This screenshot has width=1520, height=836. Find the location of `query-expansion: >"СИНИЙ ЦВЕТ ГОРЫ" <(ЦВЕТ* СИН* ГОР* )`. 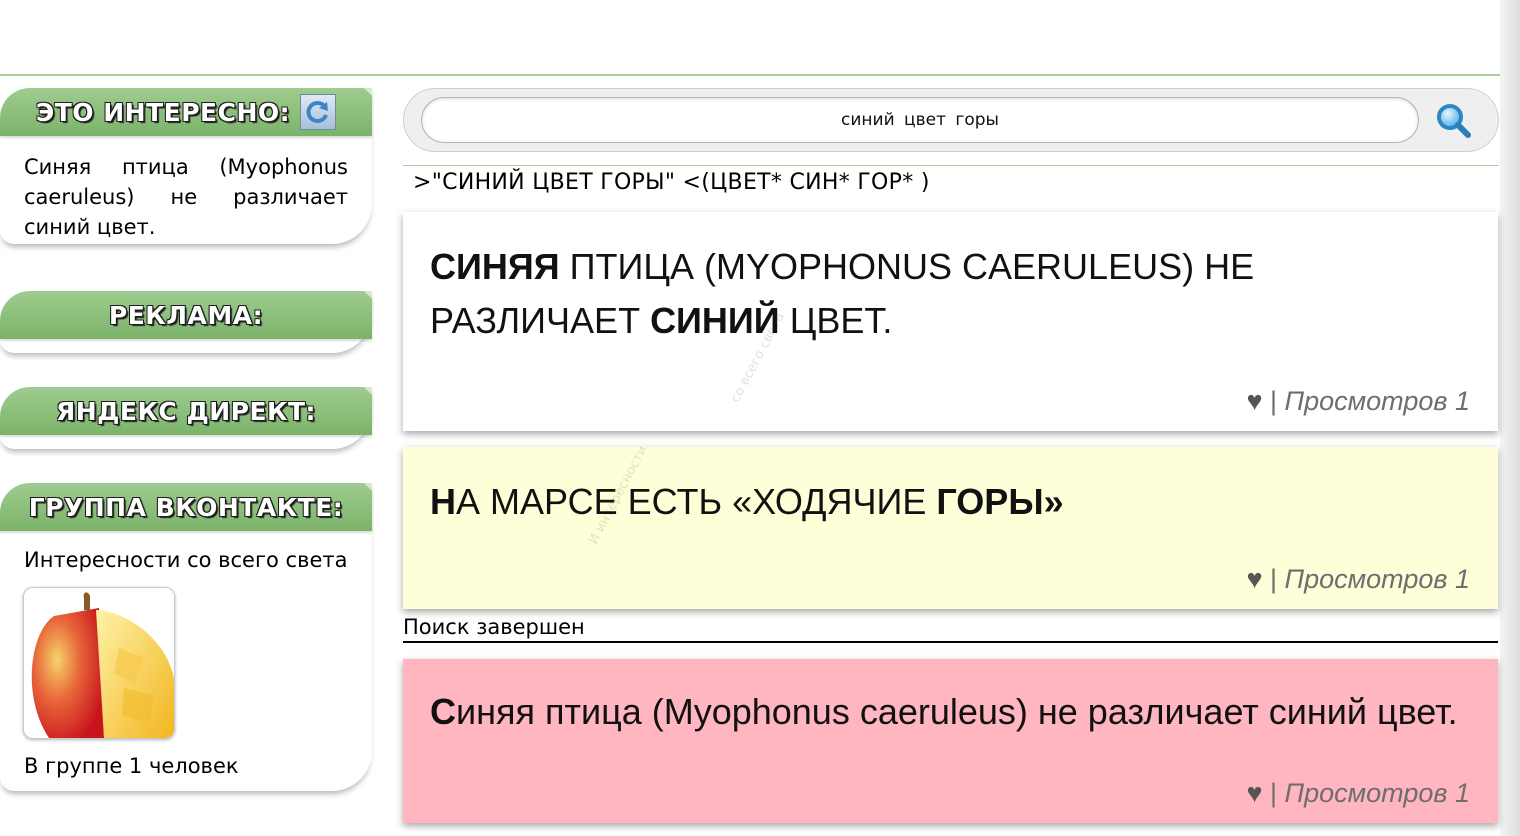

query-expansion: >"СИНИЙ ЦВЕТ ГОРЫ" <(ЦВЕТ* СИН* ГОР* ) is located at coordinates (951, 180).